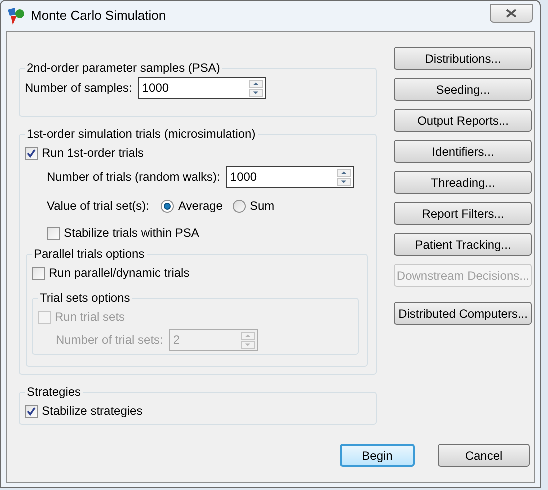  Describe the element at coordinates (90, 317) in the screenshot. I see `checkbox-label: Run trial sets` at that location.